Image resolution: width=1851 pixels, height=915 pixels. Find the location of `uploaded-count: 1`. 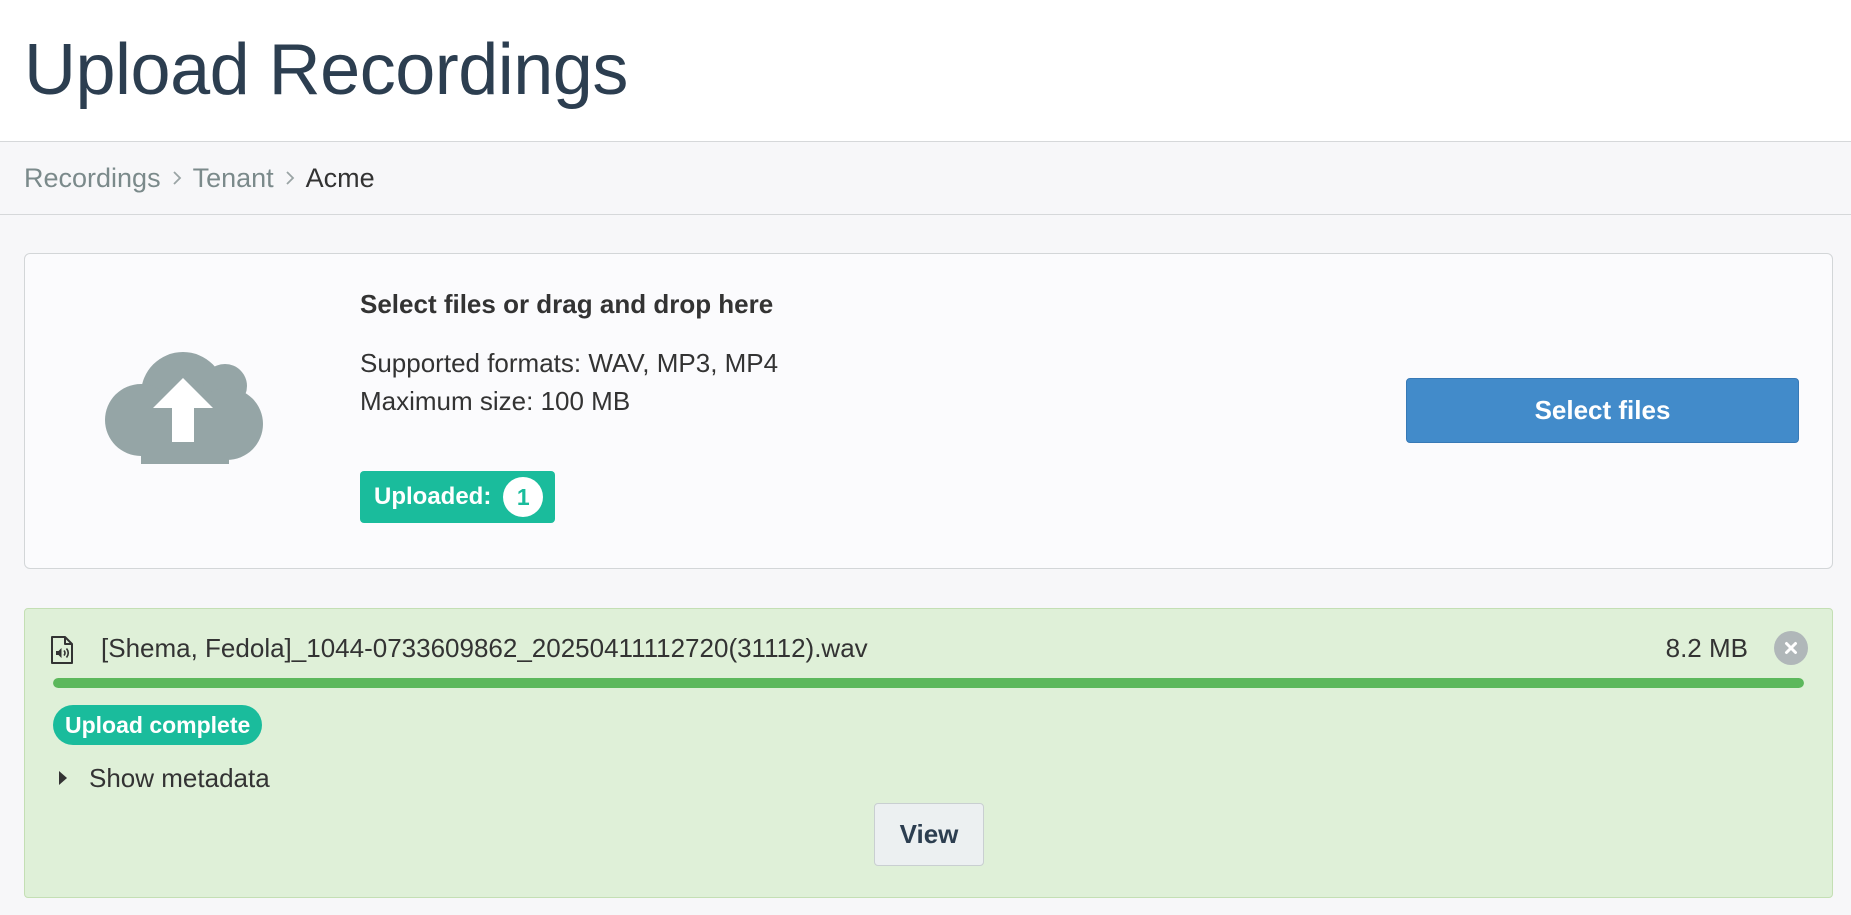

uploaded-count: 1 is located at coordinates (523, 497).